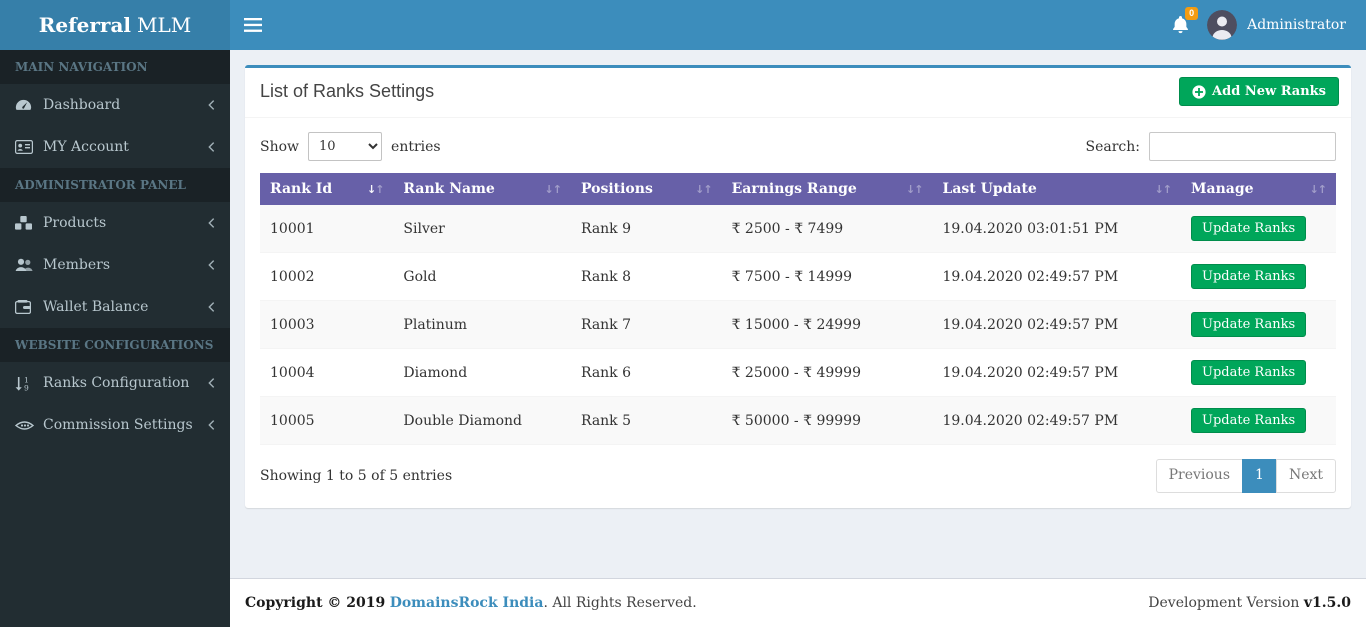 Image resolution: width=1366 pixels, height=627 pixels. I want to click on cell-earnings: ₹ 15000 - ₹ 24999, so click(827, 324).